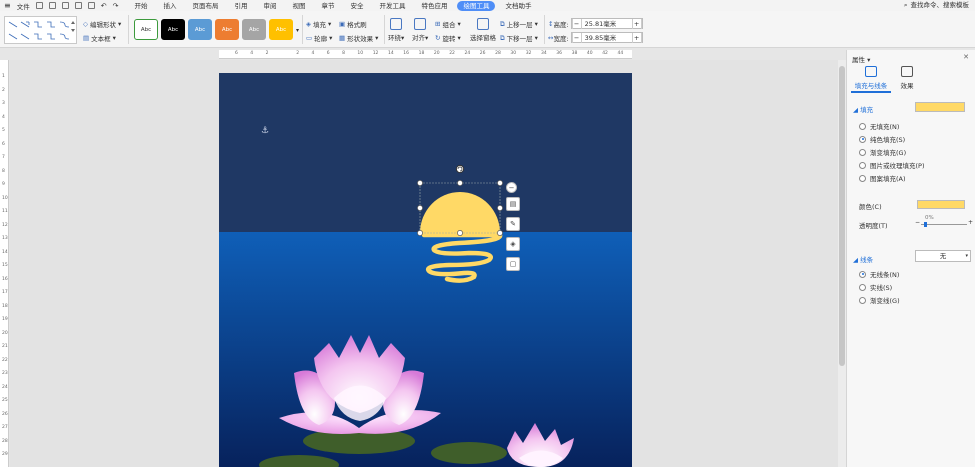 The image size is (975, 467). I want to click on width-input: 39.85毫米, so click(607, 38).